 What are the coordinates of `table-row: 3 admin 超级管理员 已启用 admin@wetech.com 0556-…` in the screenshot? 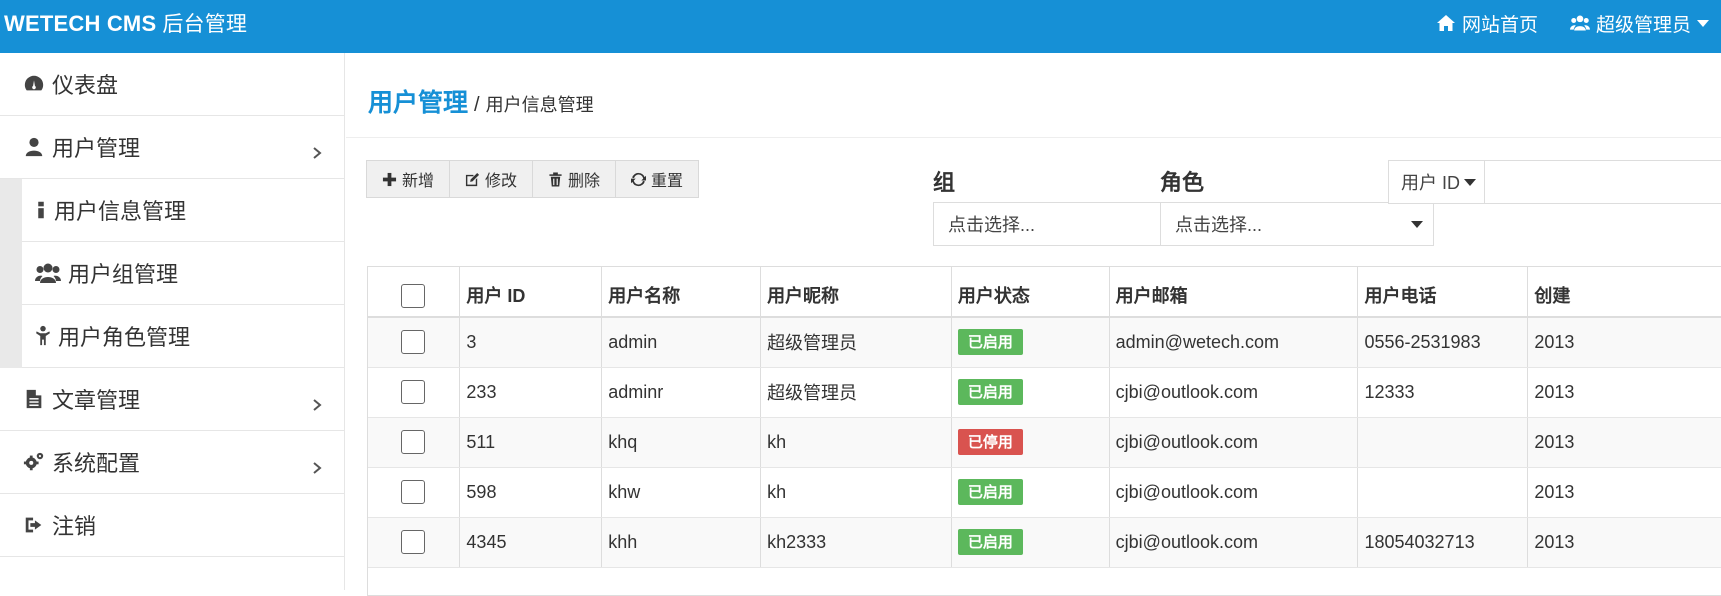 It's located at (1044, 342).